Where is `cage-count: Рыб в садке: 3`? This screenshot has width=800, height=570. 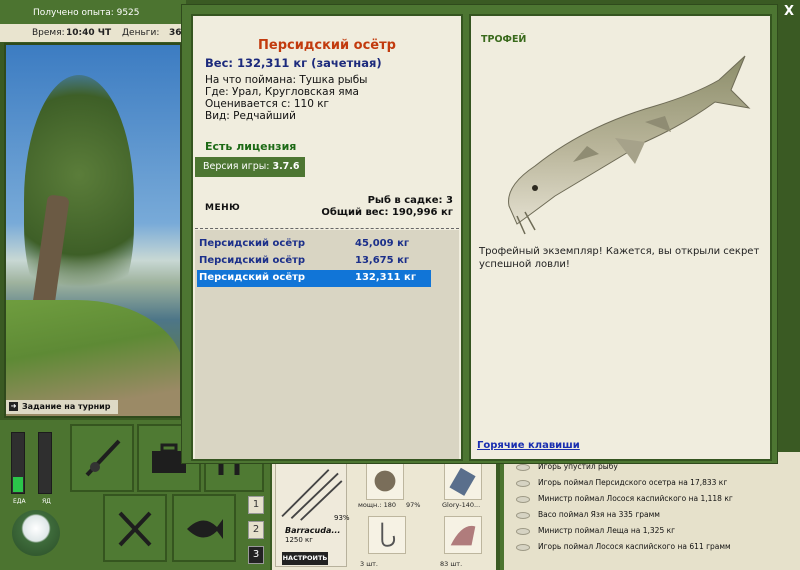 cage-count: Рыб в садке: 3 is located at coordinates (410, 200).